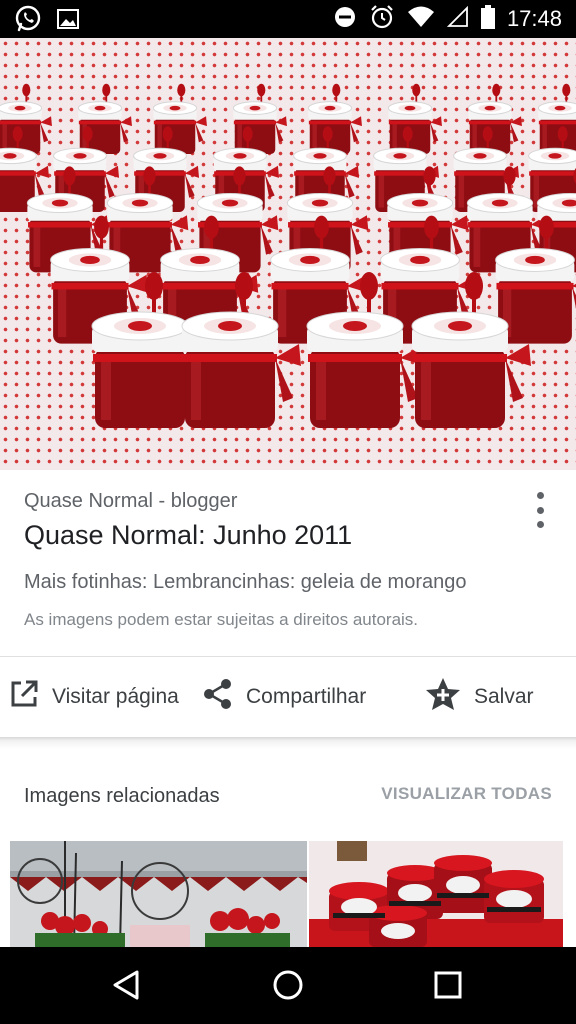  Describe the element at coordinates (24, 697) in the screenshot. I see `open-in-new-icon` at that location.